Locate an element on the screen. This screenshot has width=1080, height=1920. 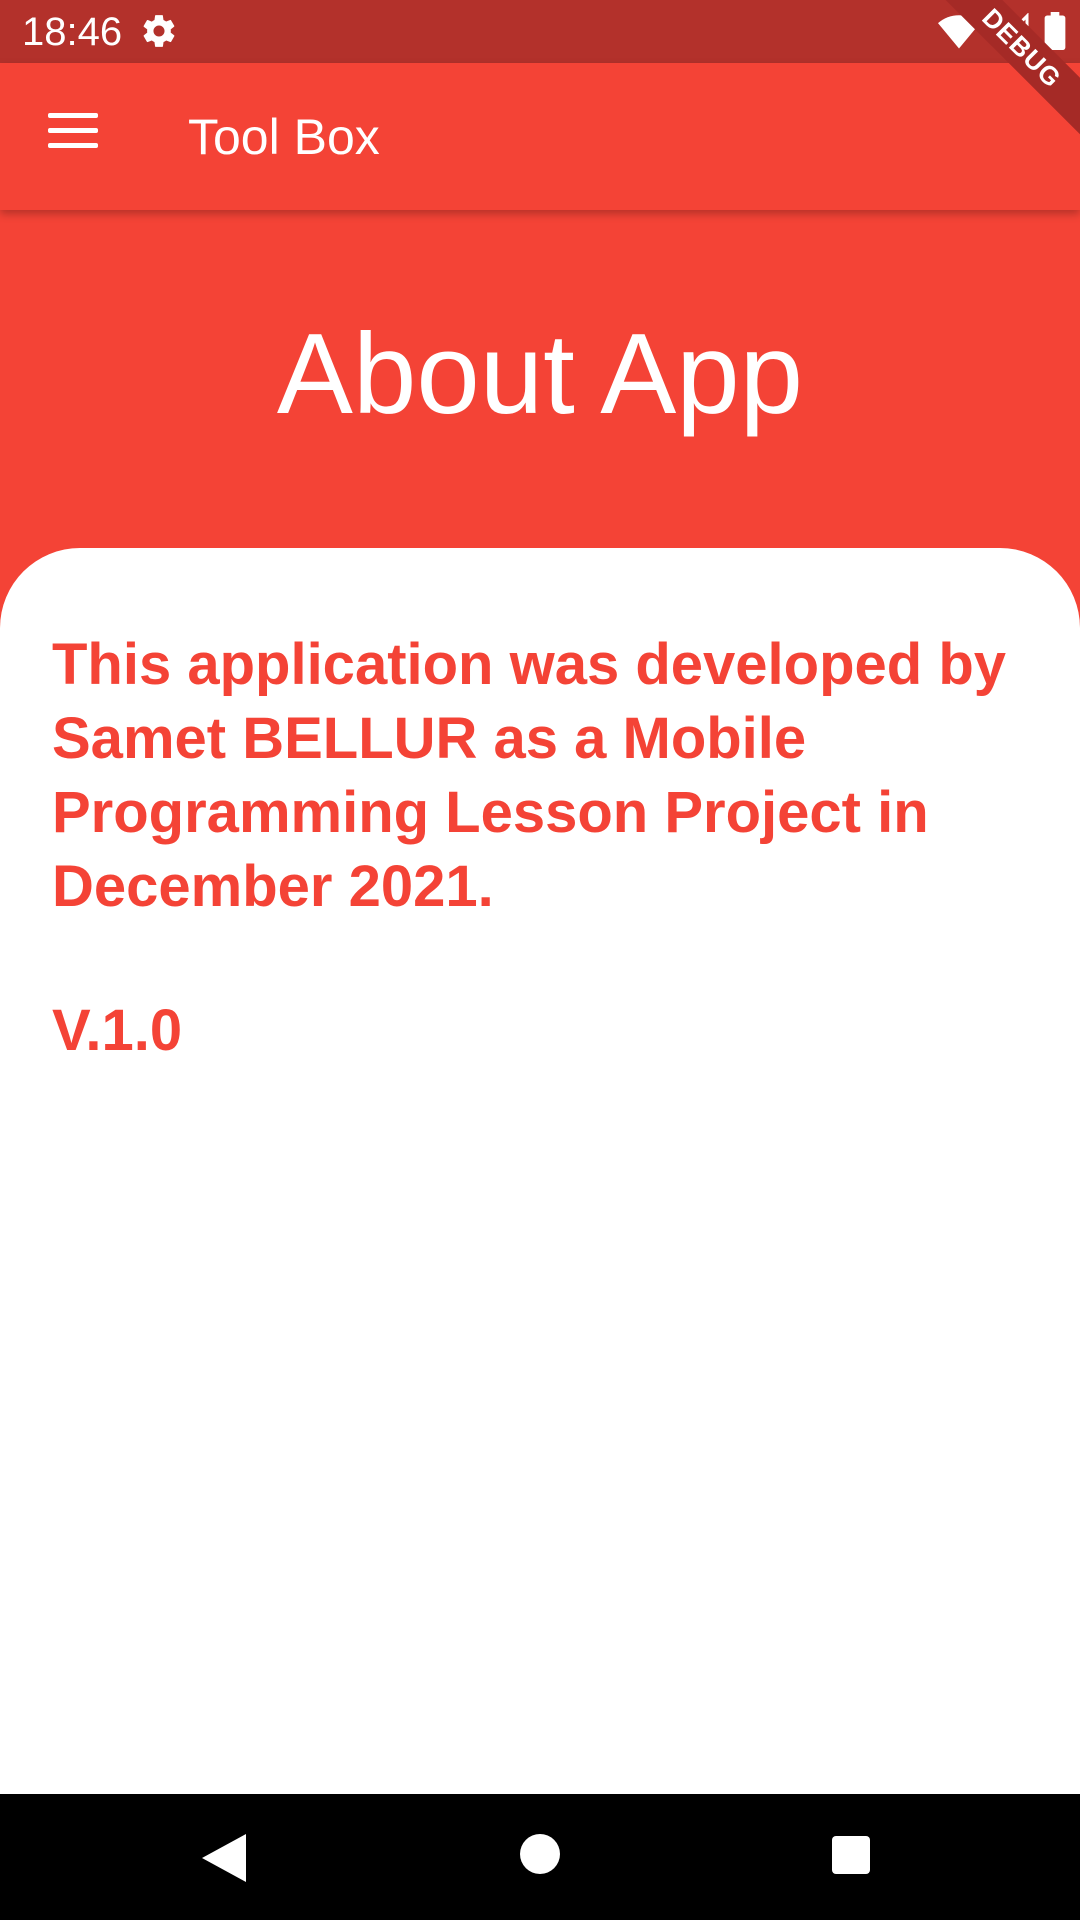
navigation-bar is located at coordinates (540, 1857).